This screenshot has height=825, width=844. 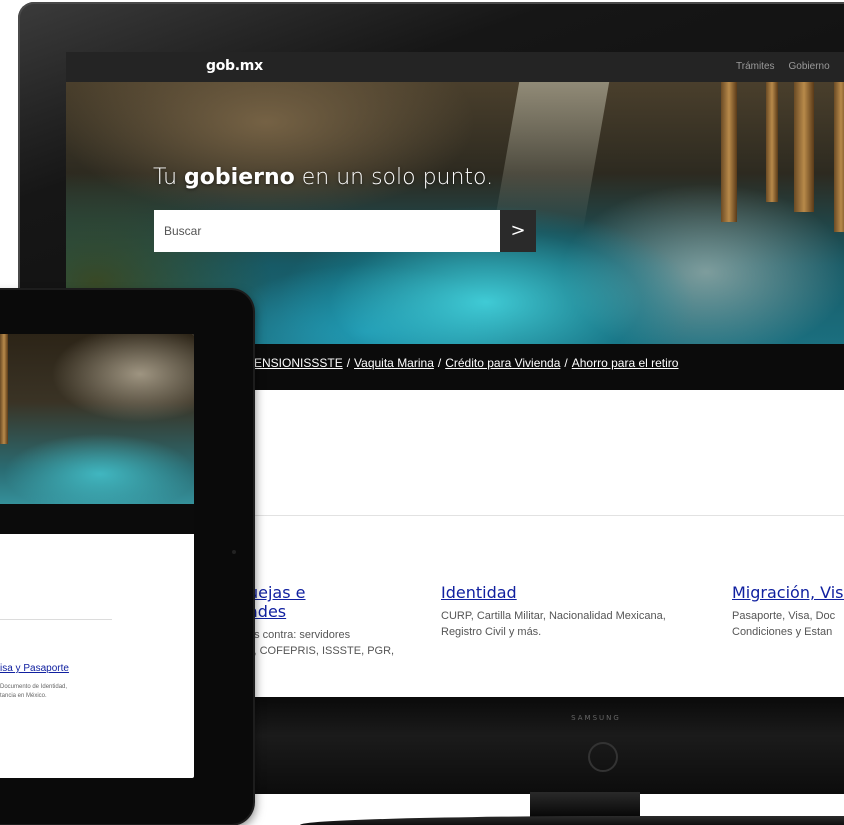 I want to click on tablet-category-desc: Documento de Identidad, tancia en México., so click(x=34, y=691).